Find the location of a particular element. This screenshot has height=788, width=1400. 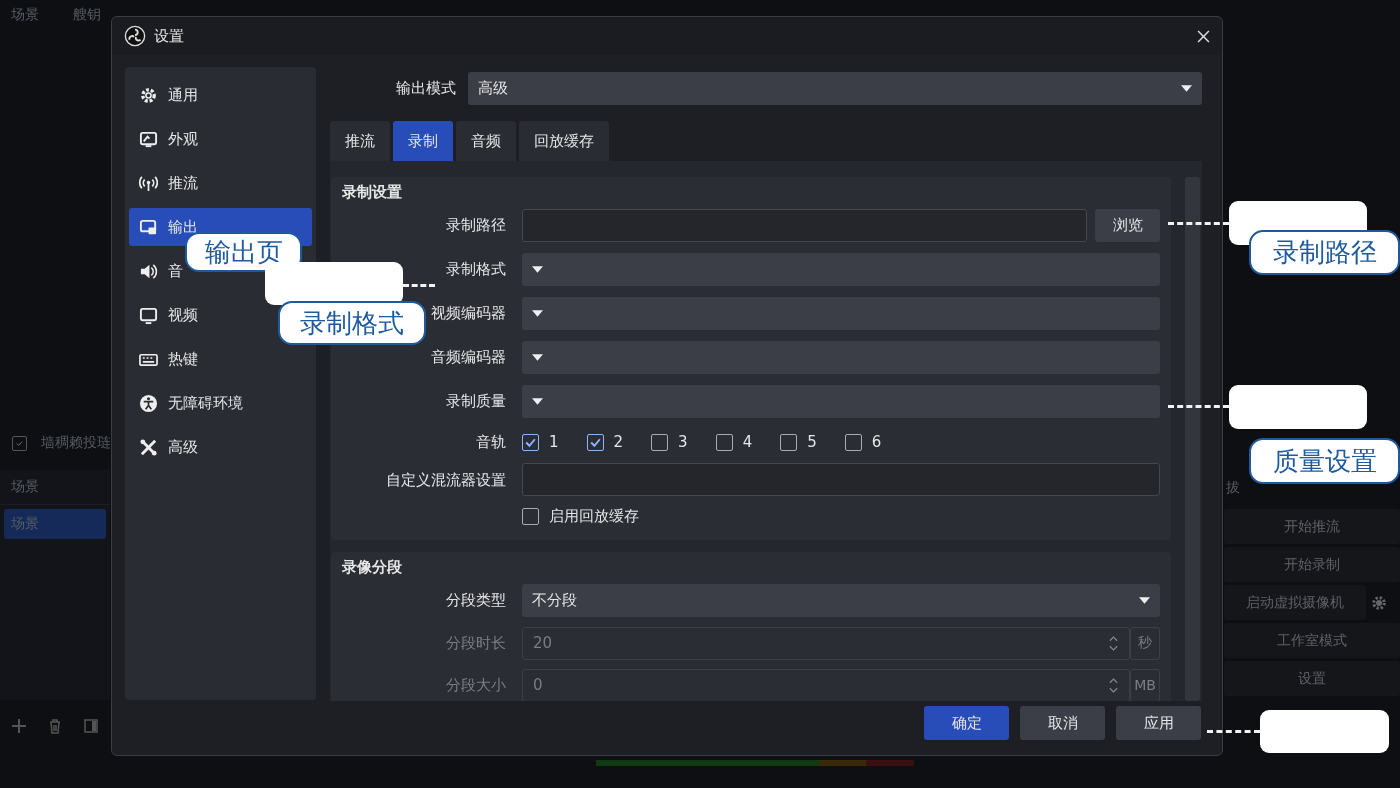

field-label: 录制格式 is located at coordinates (476, 269).